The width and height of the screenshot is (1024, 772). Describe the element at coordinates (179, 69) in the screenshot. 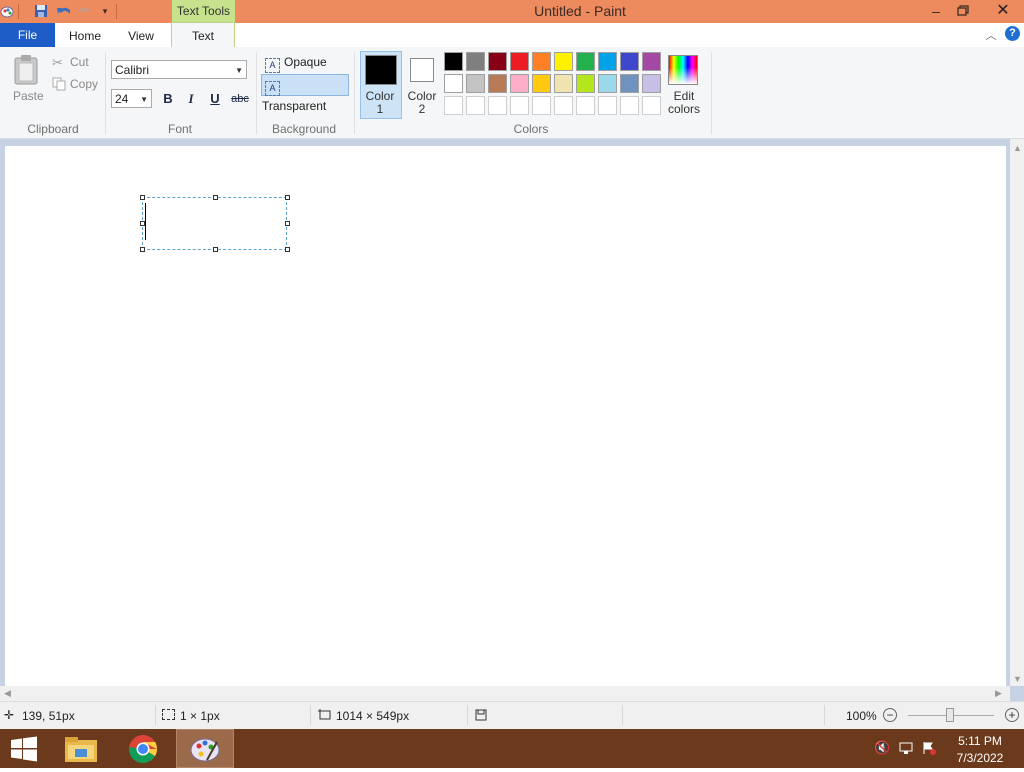

I see `font-family-select: Calibri ▼` at that location.